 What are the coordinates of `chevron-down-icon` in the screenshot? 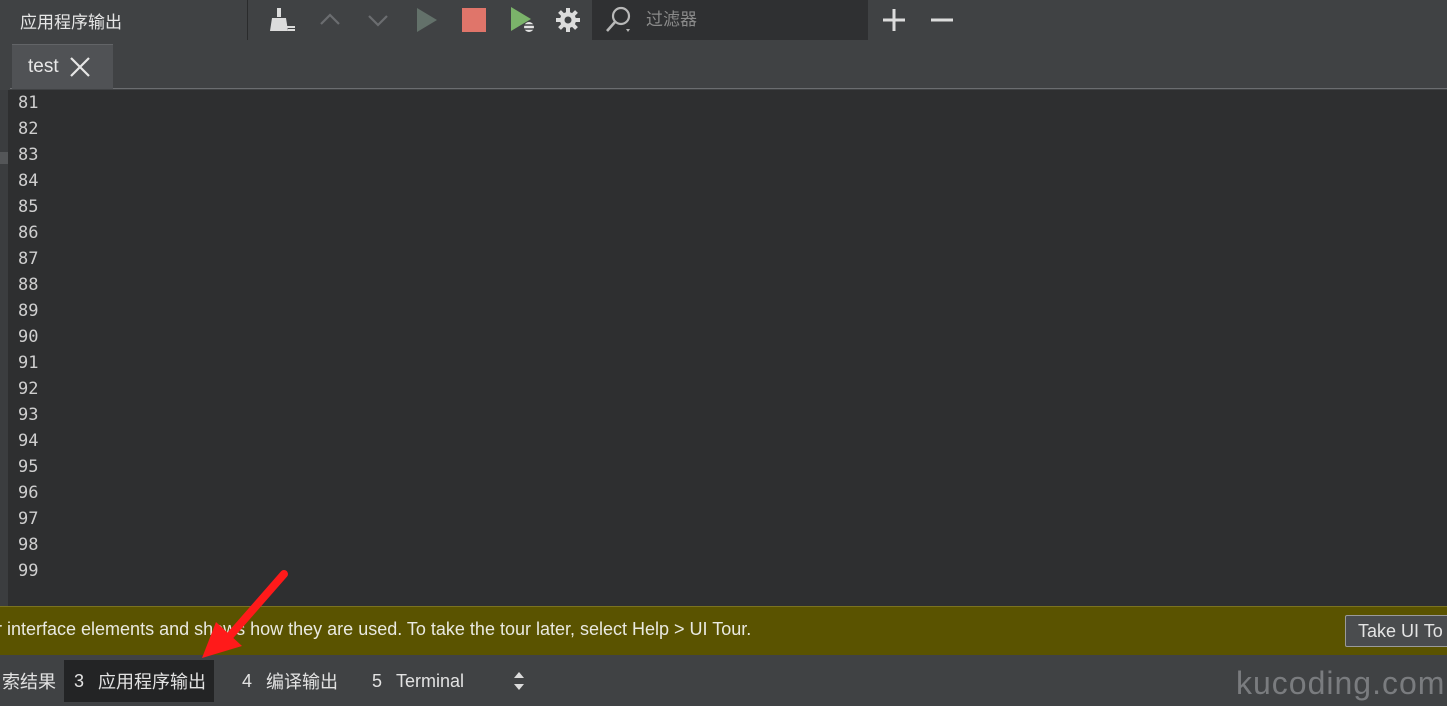 It's located at (378, 21).